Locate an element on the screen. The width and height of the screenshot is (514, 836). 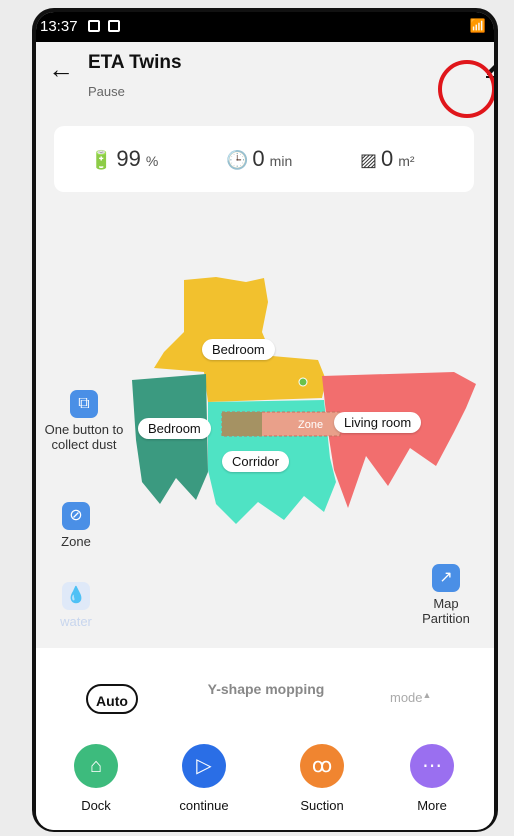
area-stat: ▨ 0 m² is located at coordinates (387, 159).